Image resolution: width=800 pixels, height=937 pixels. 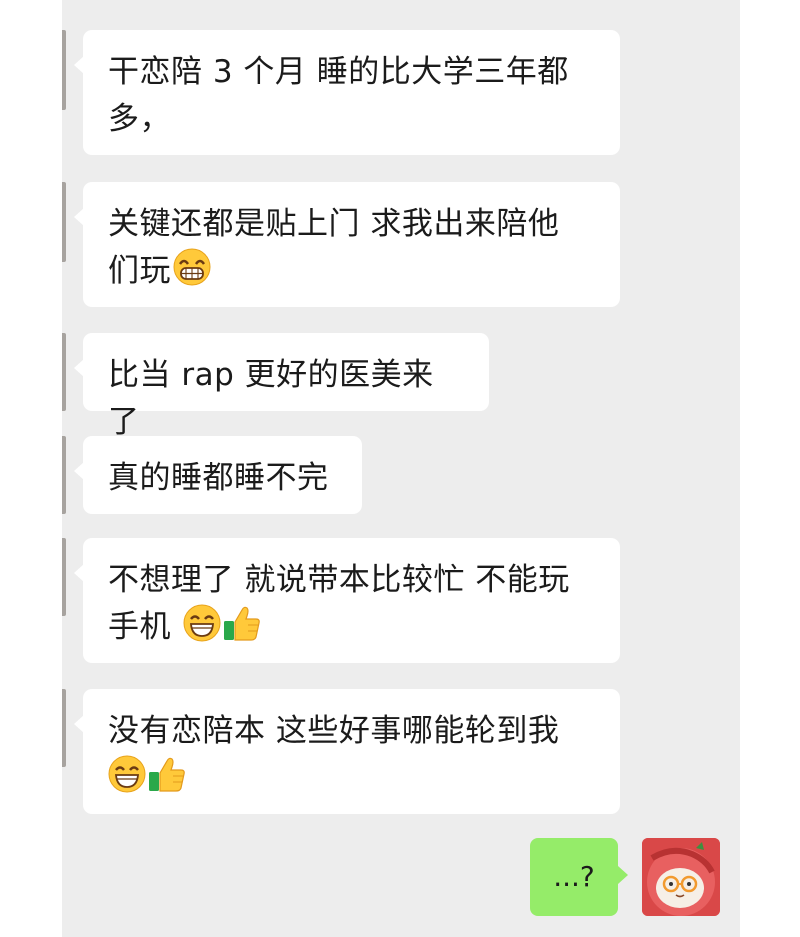 What do you see at coordinates (574, 876) in the screenshot?
I see `message-text: ...?` at bounding box center [574, 876].